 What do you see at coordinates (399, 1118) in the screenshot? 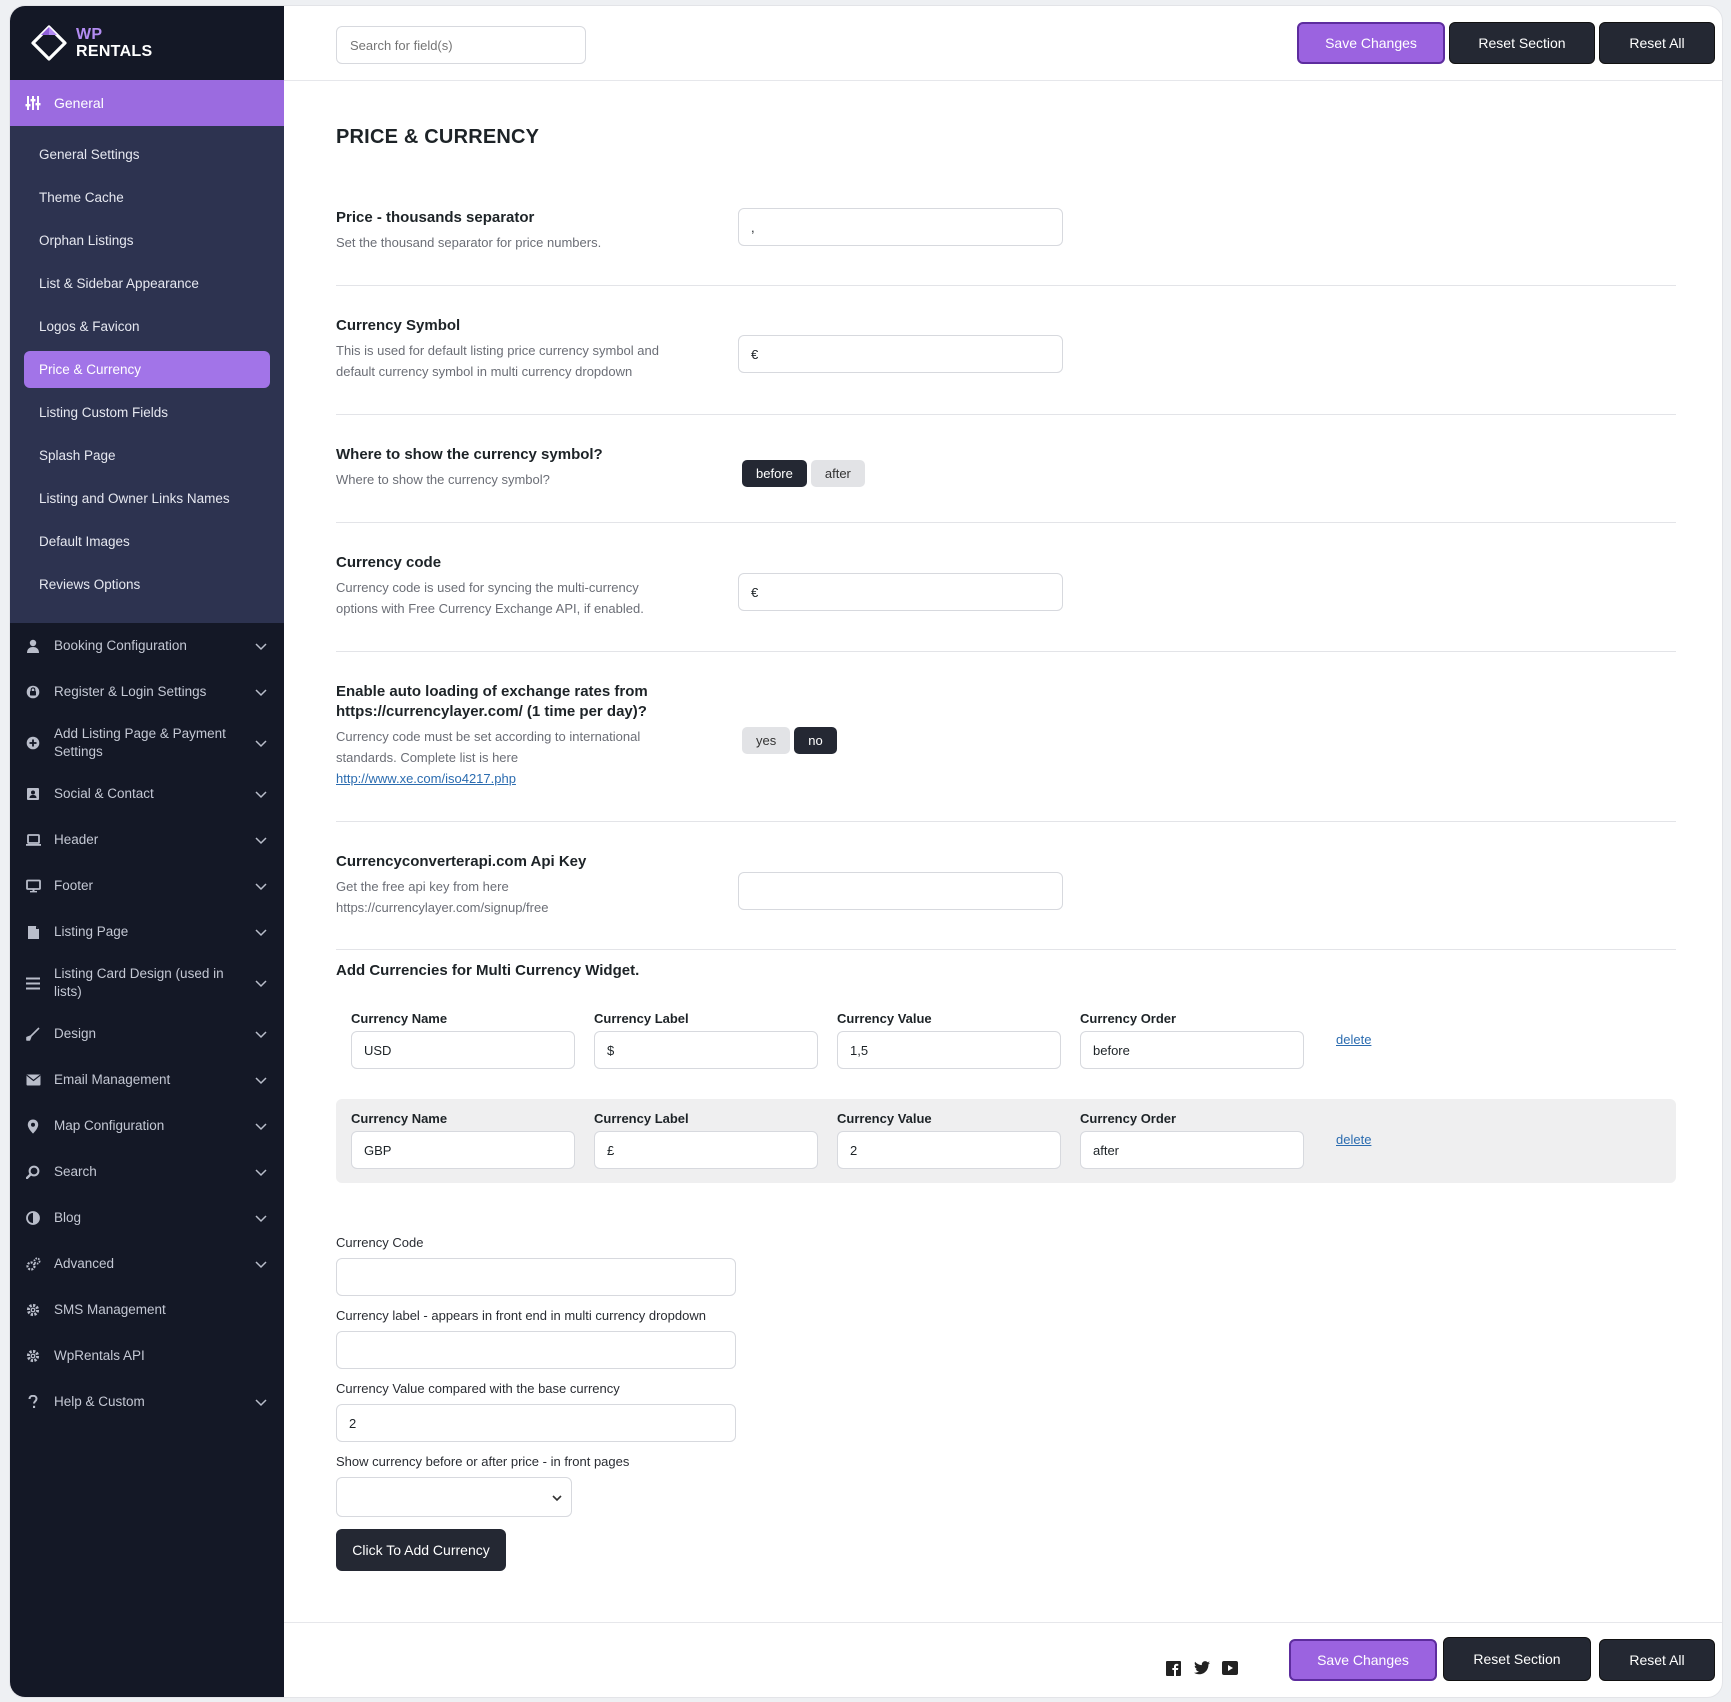
I see `currency-name-header: Currency Name` at bounding box center [399, 1118].